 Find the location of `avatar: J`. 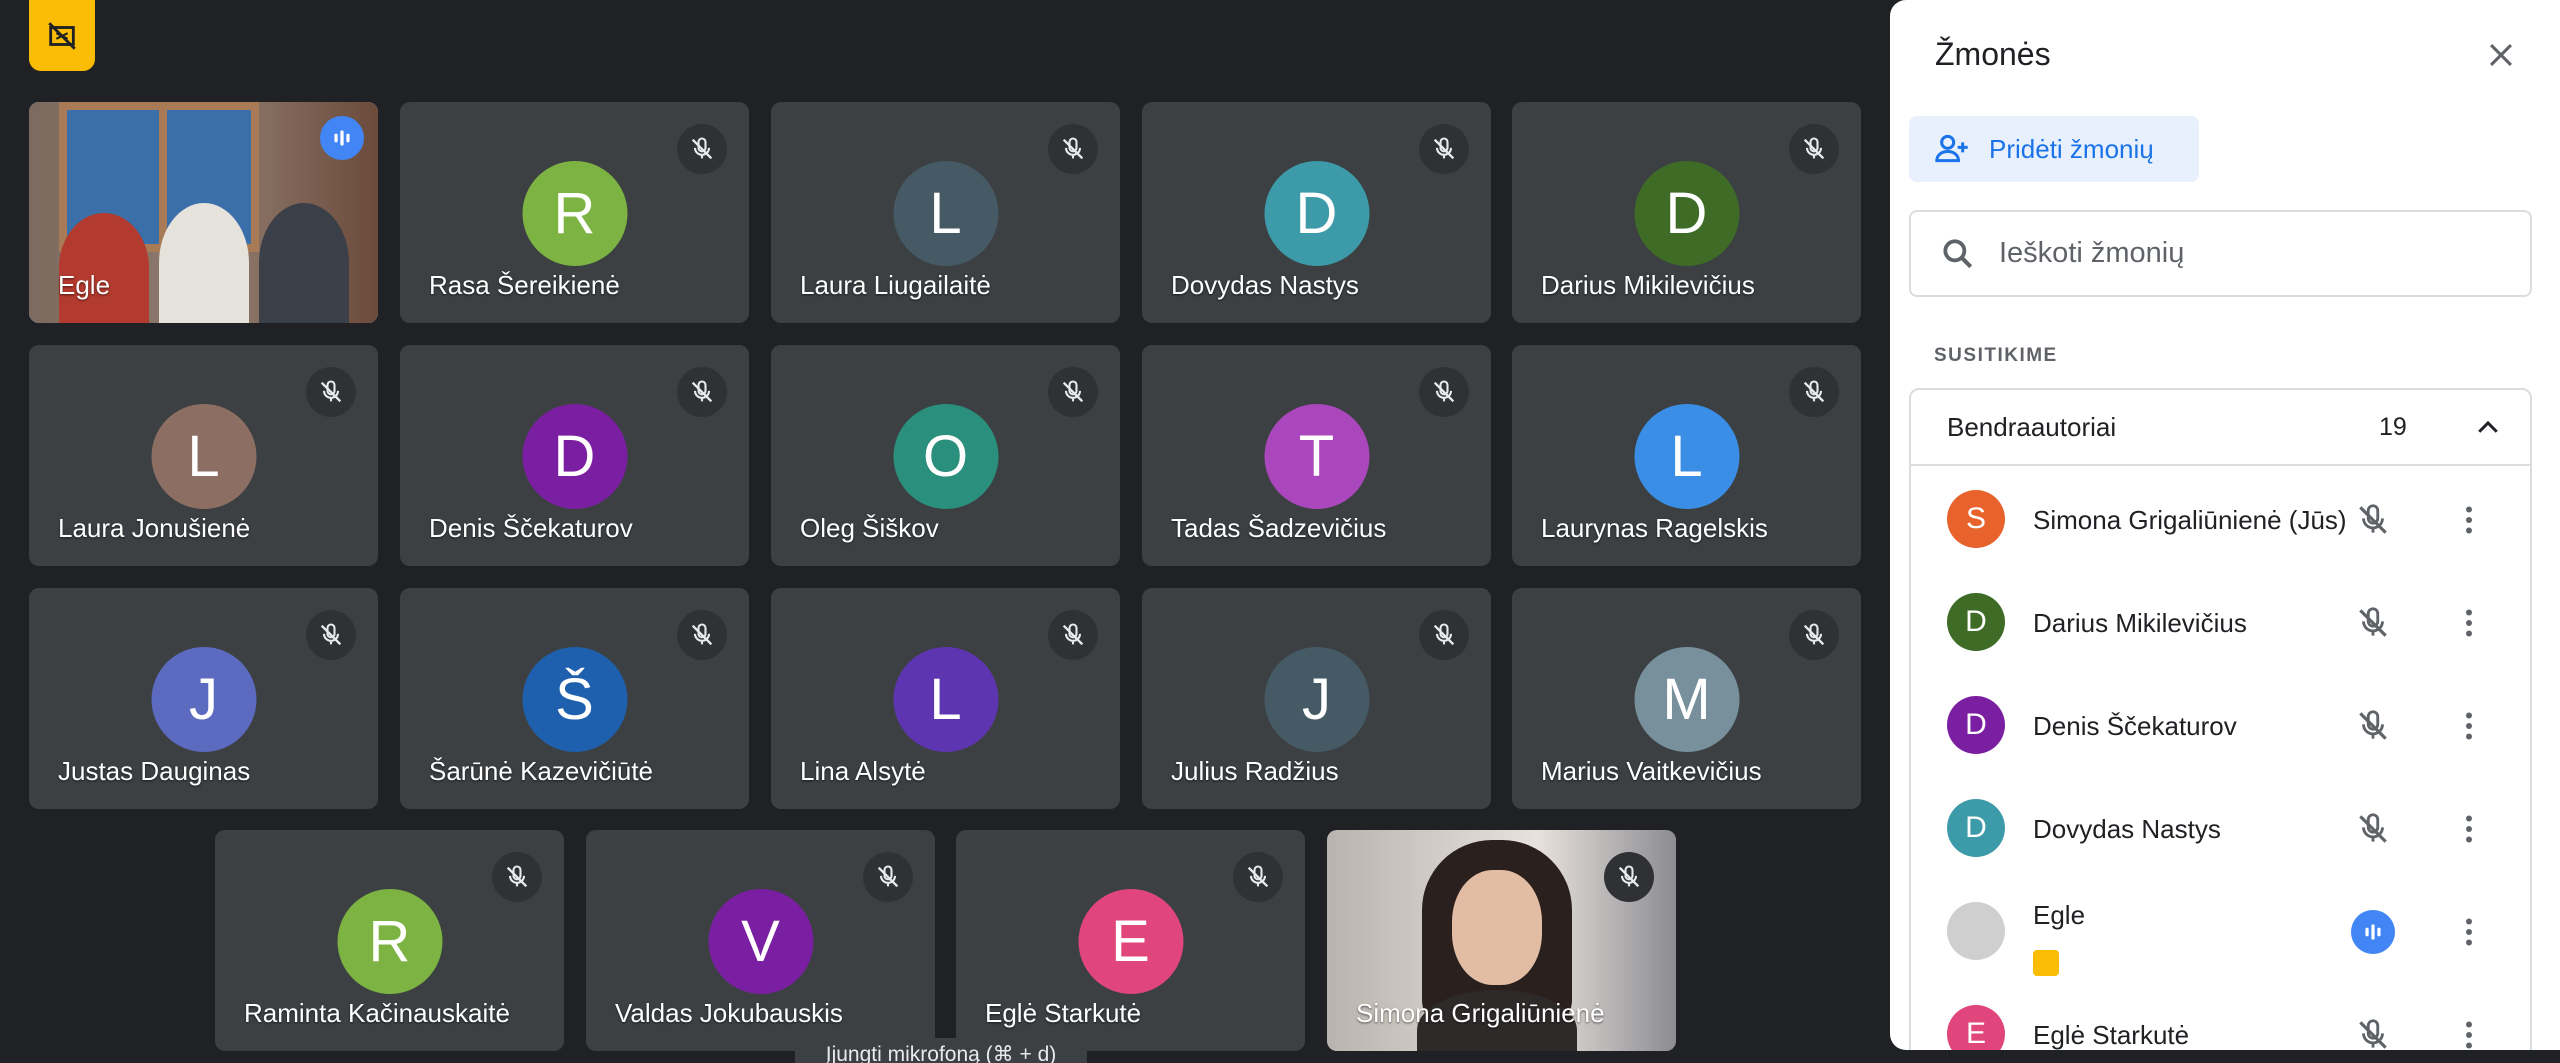

avatar: J is located at coordinates (203, 699).